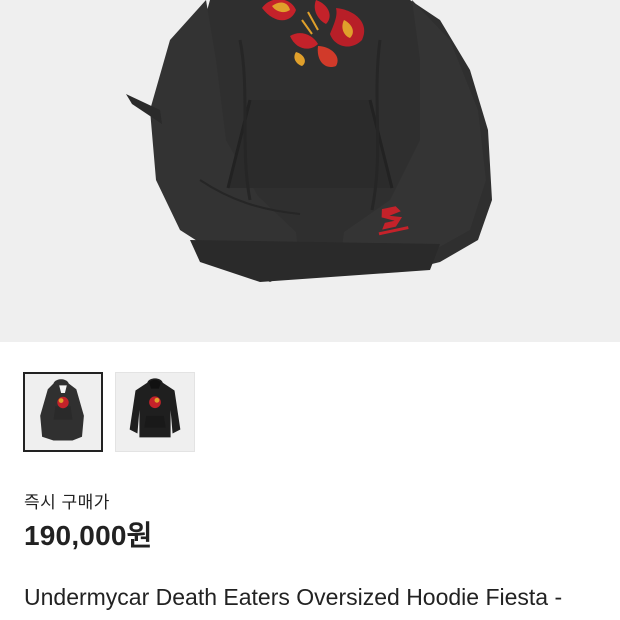 The image size is (620, 620). Describe the element at coordinates (109, 412) in the screenshot. I see `thumbnail-list` at that location.